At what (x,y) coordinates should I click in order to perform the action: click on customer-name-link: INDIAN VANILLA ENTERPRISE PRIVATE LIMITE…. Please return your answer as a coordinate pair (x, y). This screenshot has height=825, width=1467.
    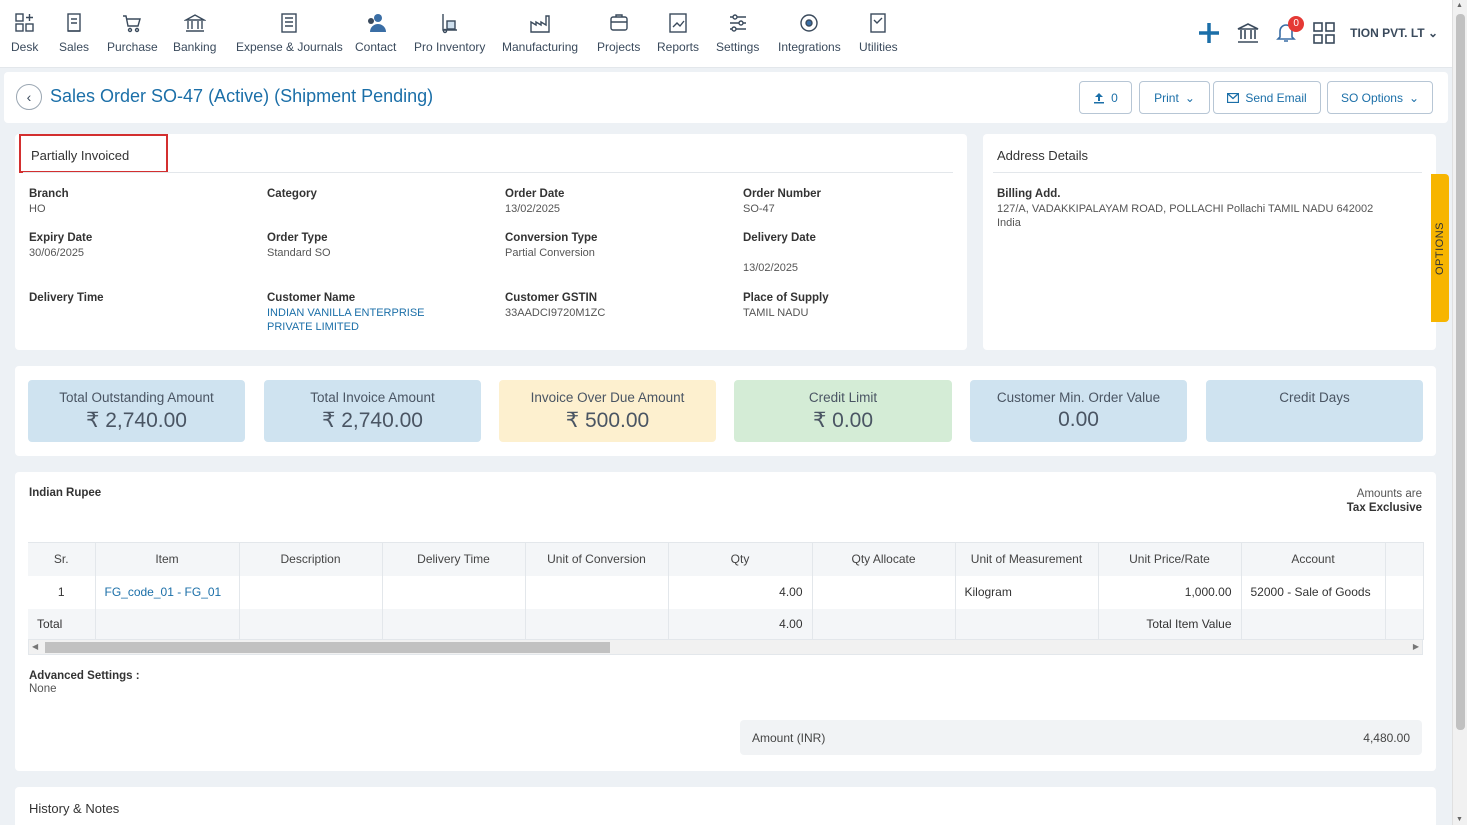
    Looking at the image, I should click on (346, 320).